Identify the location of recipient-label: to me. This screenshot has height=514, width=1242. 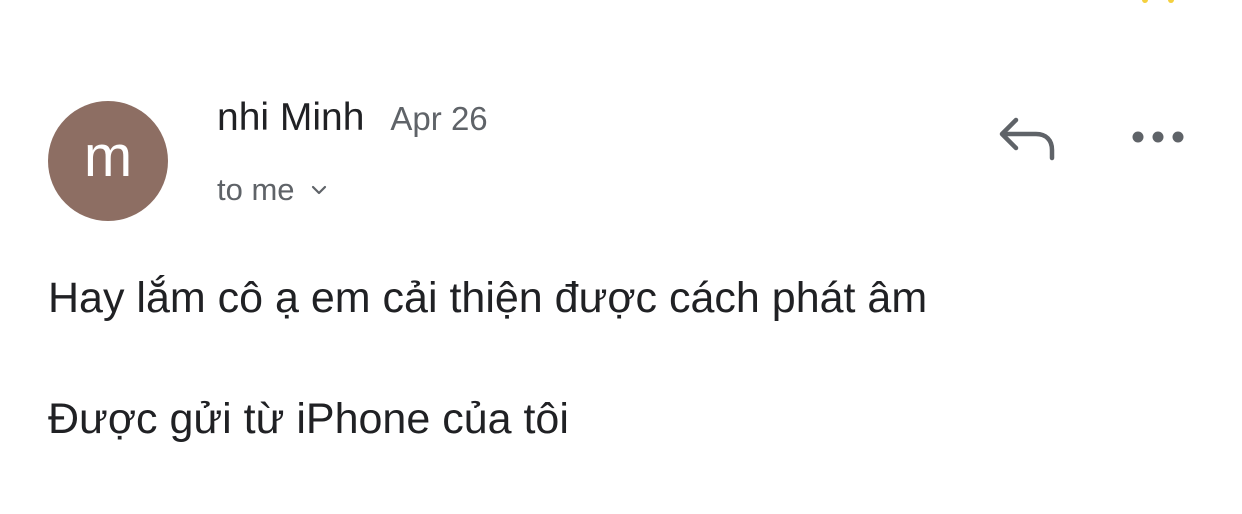
(256, 189).